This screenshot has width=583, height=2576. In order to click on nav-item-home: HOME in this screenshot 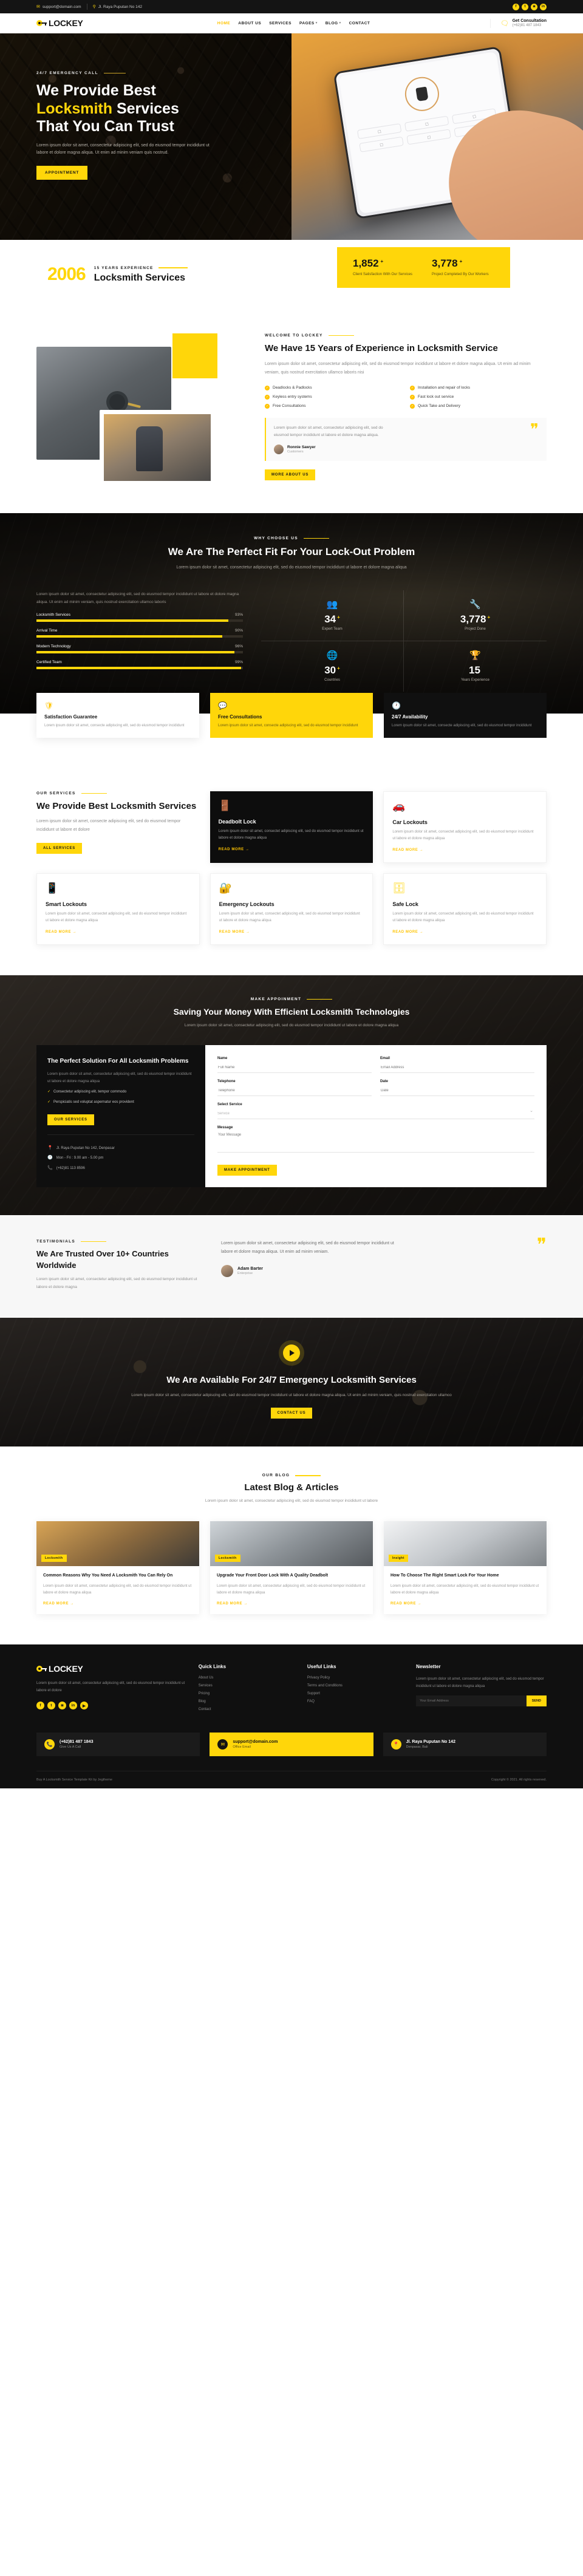, I will do `click(224, 23)`.